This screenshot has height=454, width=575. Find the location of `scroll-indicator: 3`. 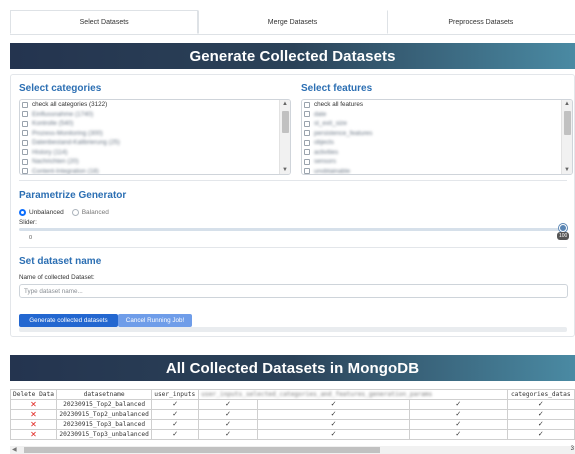

scroll-indicator: 3 is located at coordinates (572, 449).